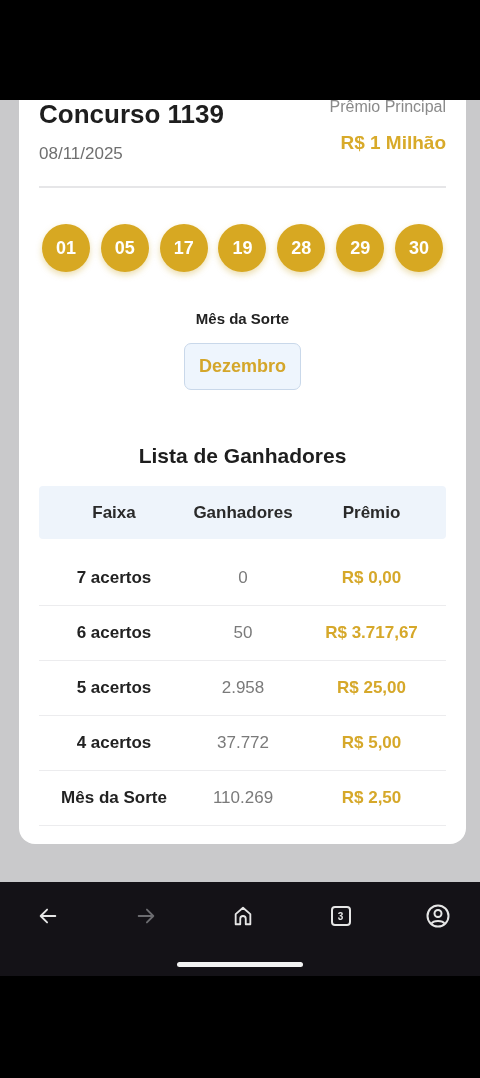 This screenshot has height=1078, width=480. What do you see at coordinates (301, 248) in the screenshot?
I see `number-ball: 28` at bounding box center [301, 248].